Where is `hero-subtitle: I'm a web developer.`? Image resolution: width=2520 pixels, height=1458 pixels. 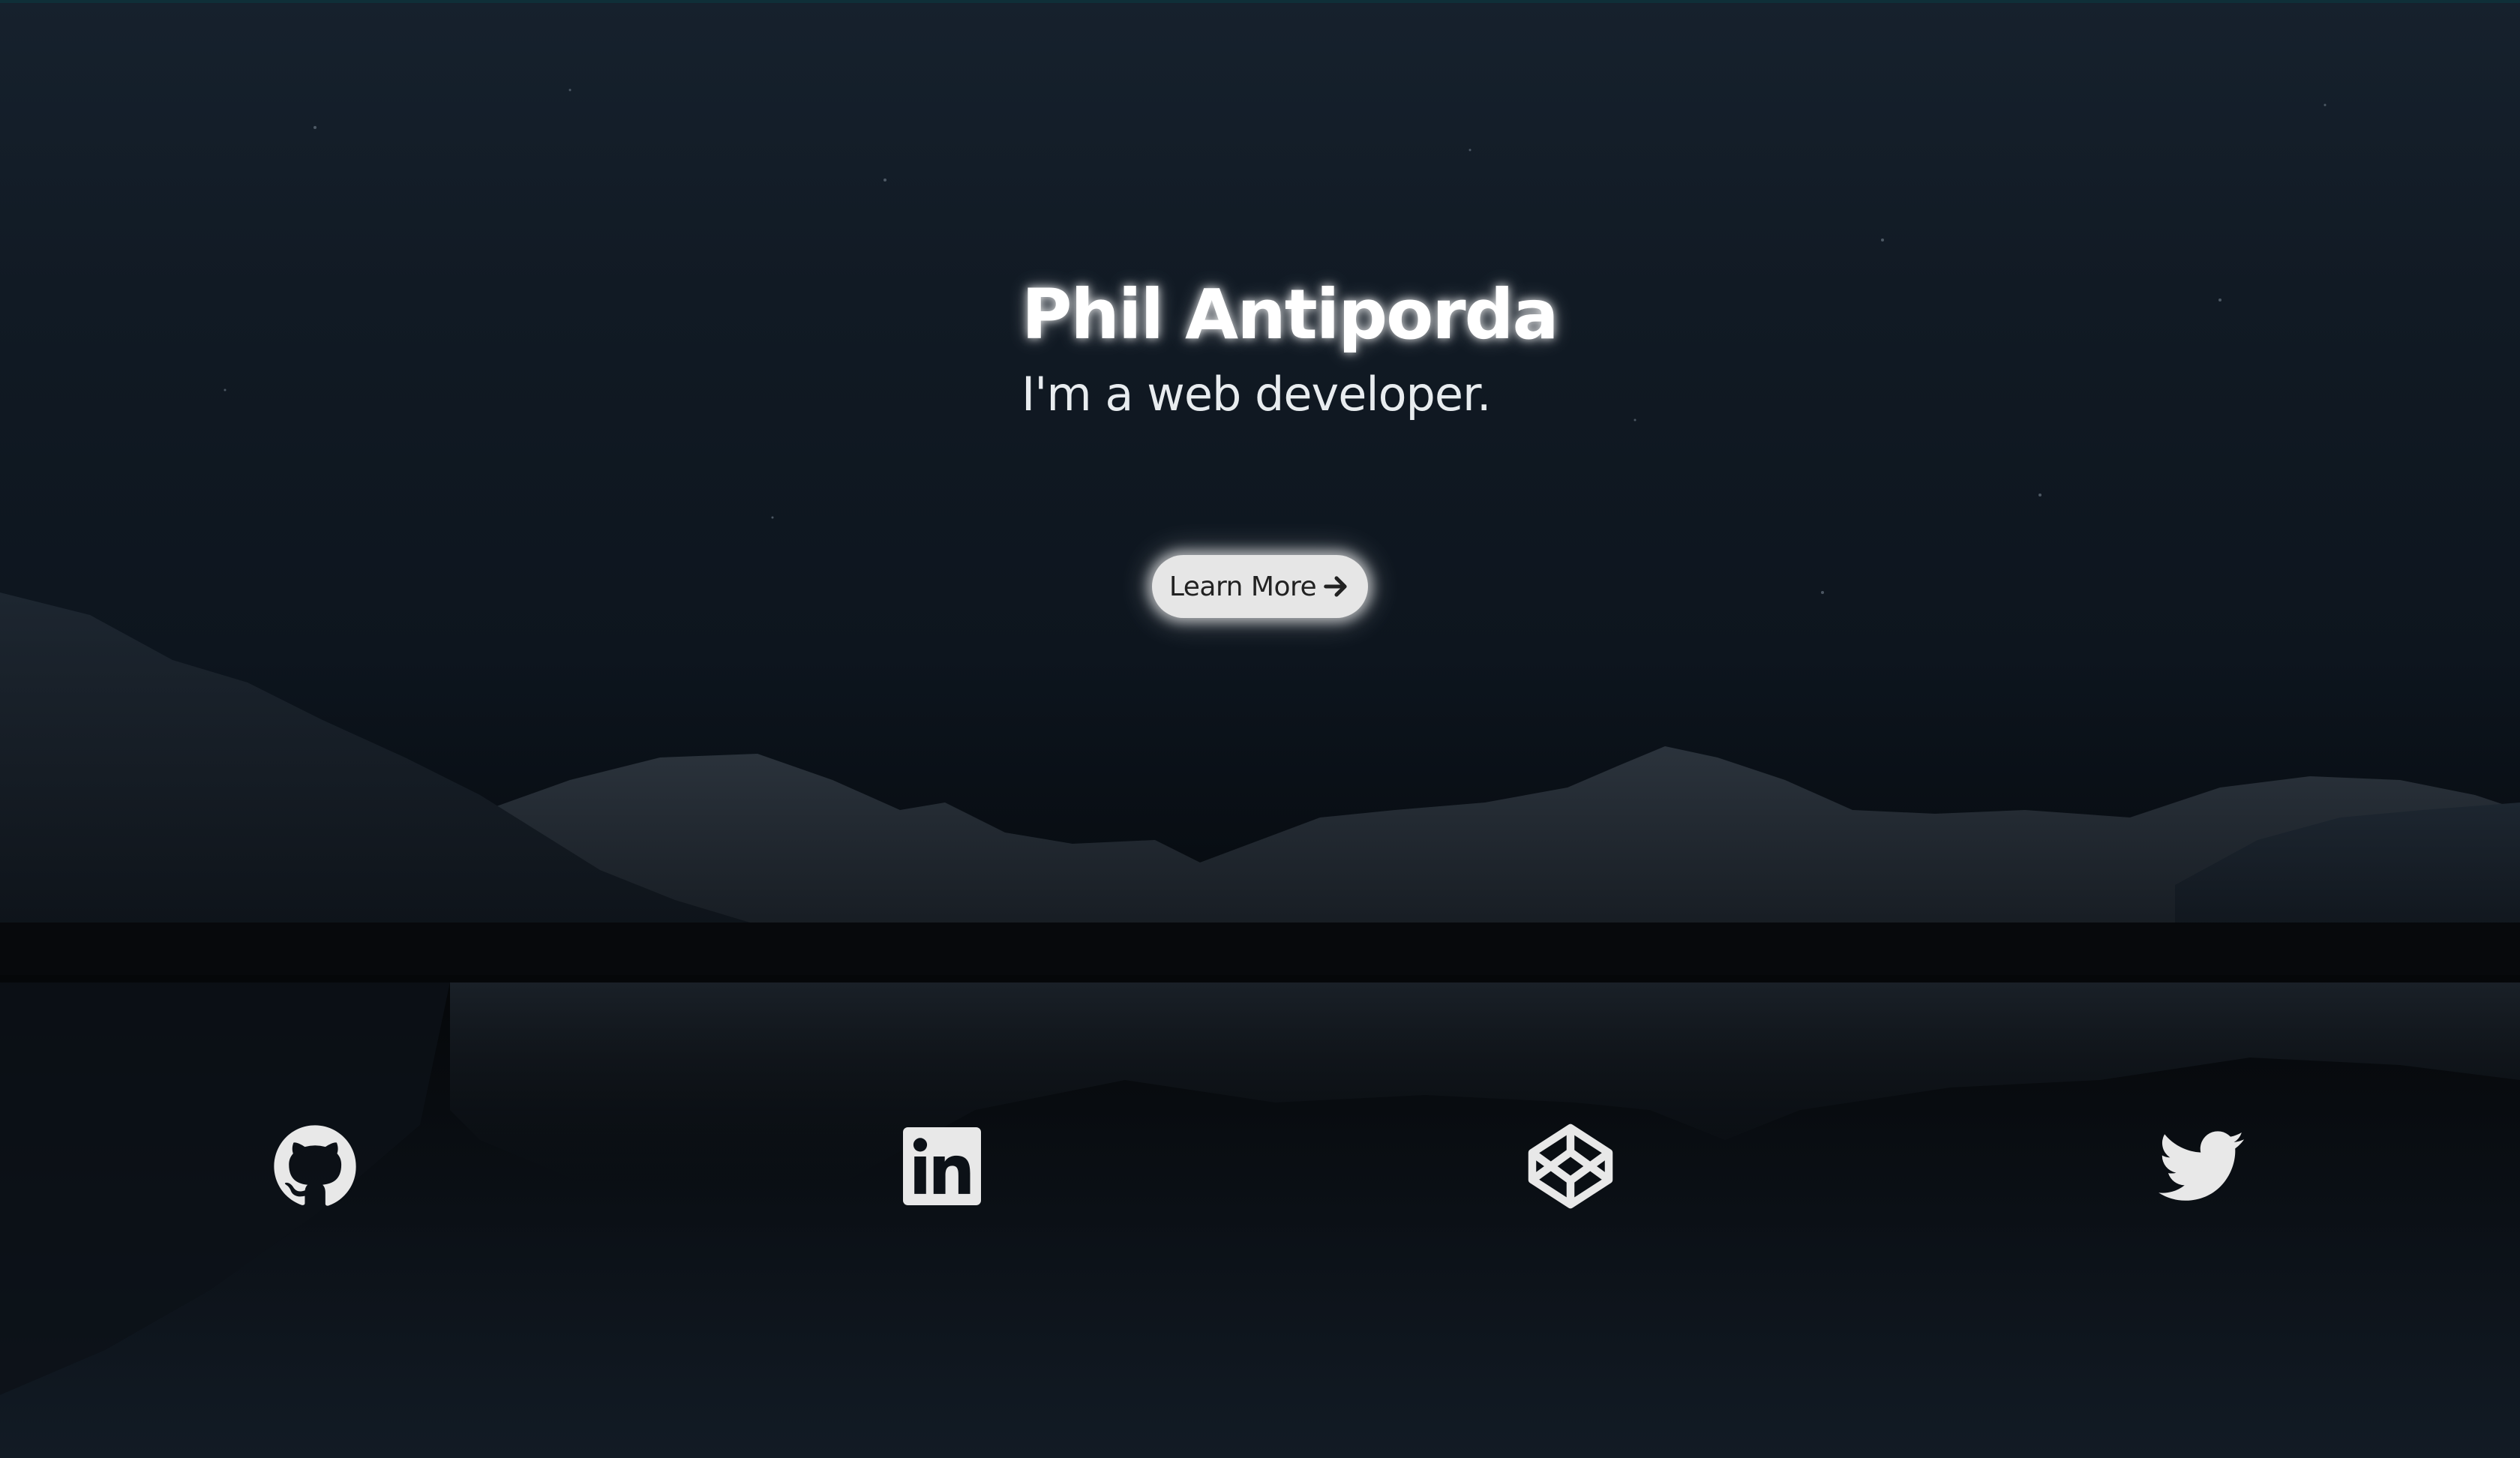 hero-subtitle: I'm a web developer. is located at coordinates (1257, 394).